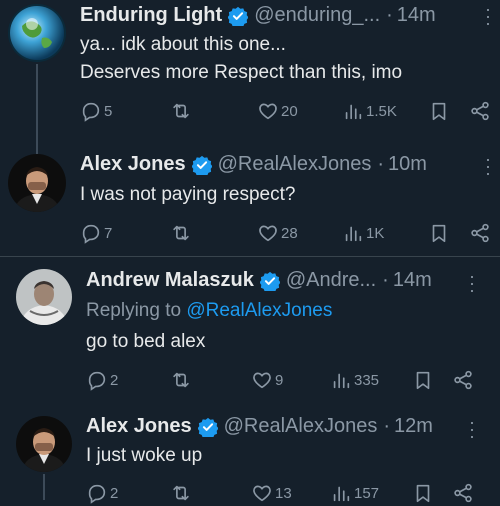 This screenshot has height=506, width=500. I want to click on like-count: 9, so click(279, 380).